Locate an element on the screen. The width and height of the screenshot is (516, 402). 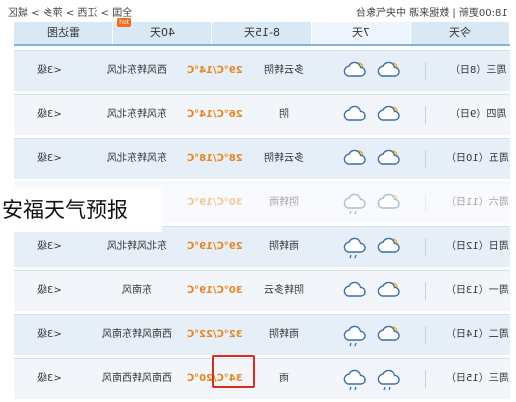
temperature: 26℃/14℃ is located at coordinates (215, 114).